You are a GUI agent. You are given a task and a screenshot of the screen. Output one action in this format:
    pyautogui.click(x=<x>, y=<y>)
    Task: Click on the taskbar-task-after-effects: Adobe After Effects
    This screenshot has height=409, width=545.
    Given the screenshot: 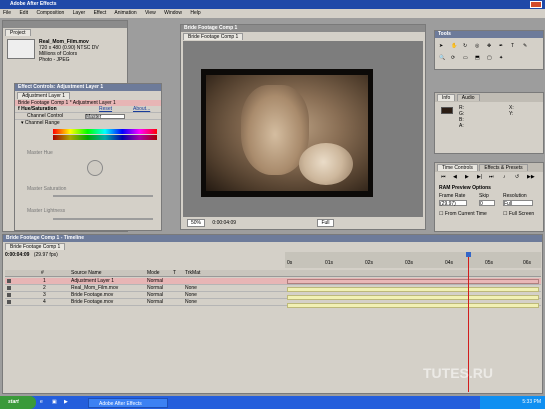 What is the action you would take?
    pyautogui.click(x=128, y=403)
    